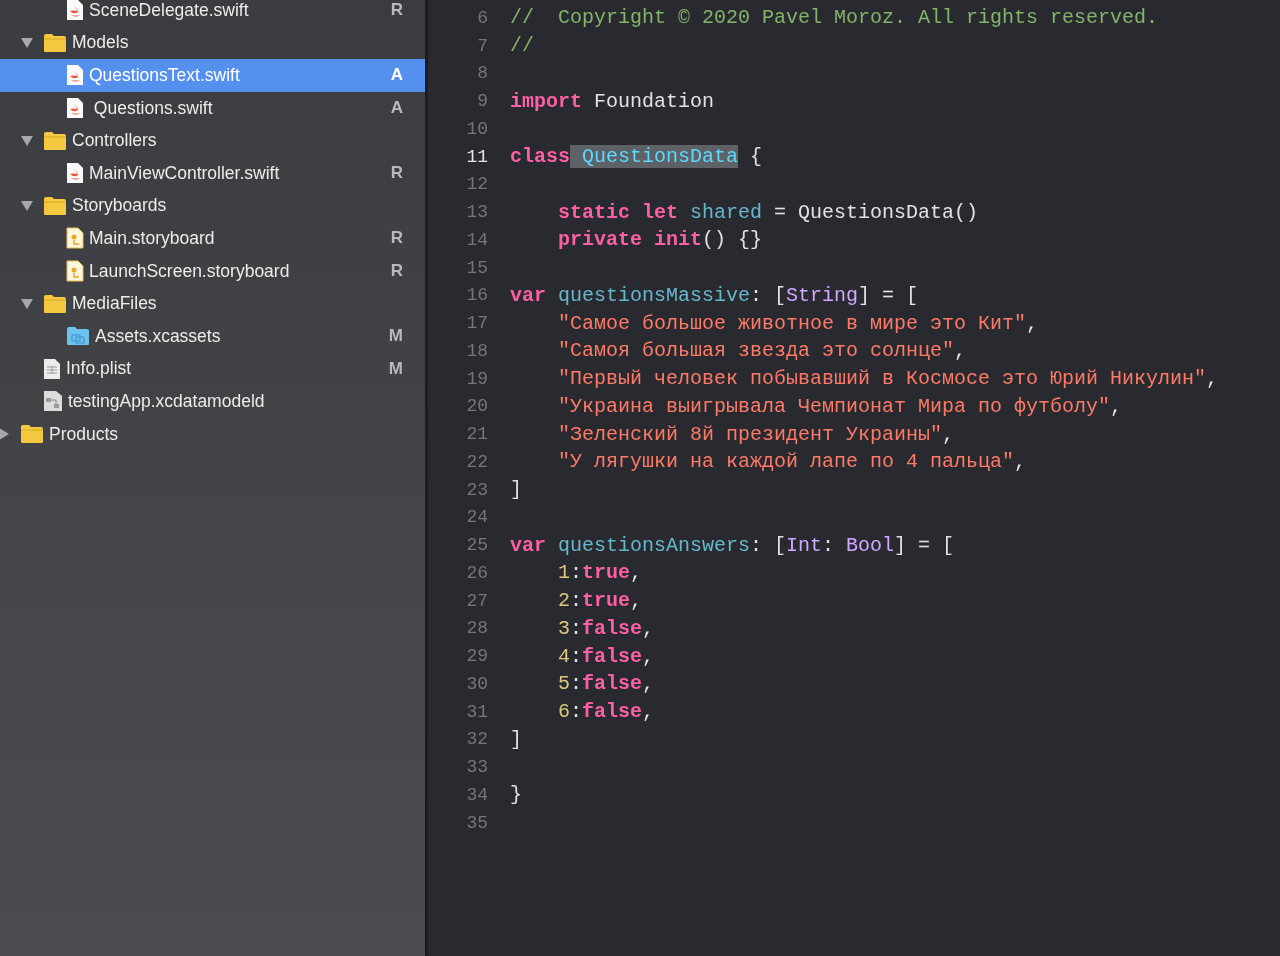 The height and width of the screenshot is (956, 1280). I want to click on code-text: = QuestionsData(), so click(876, 212).